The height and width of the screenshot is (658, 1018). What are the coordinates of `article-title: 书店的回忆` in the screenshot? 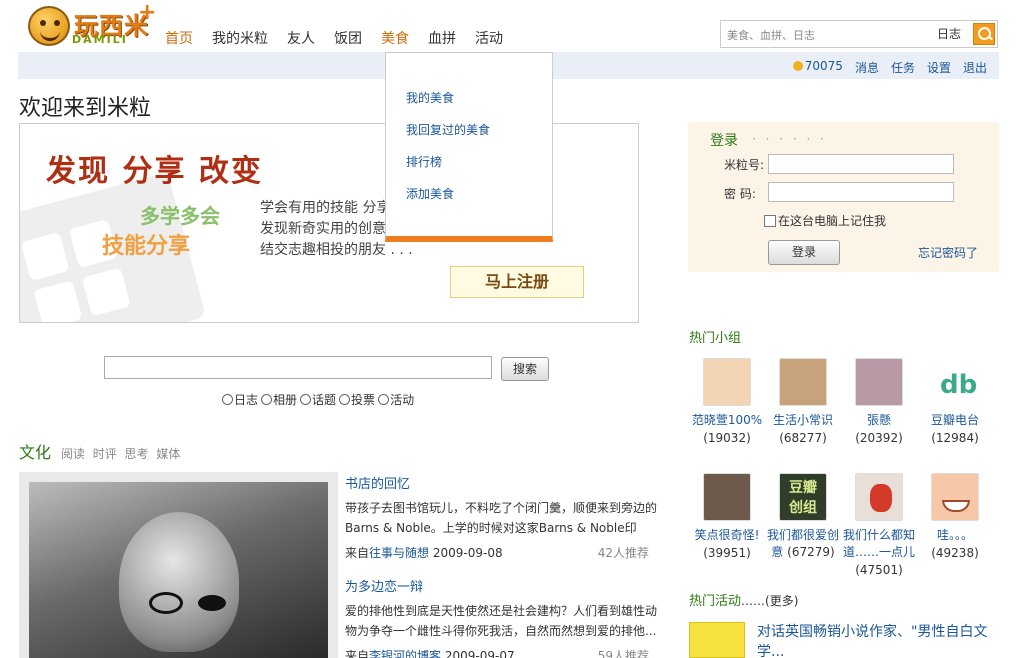 It's located at (501, 482).